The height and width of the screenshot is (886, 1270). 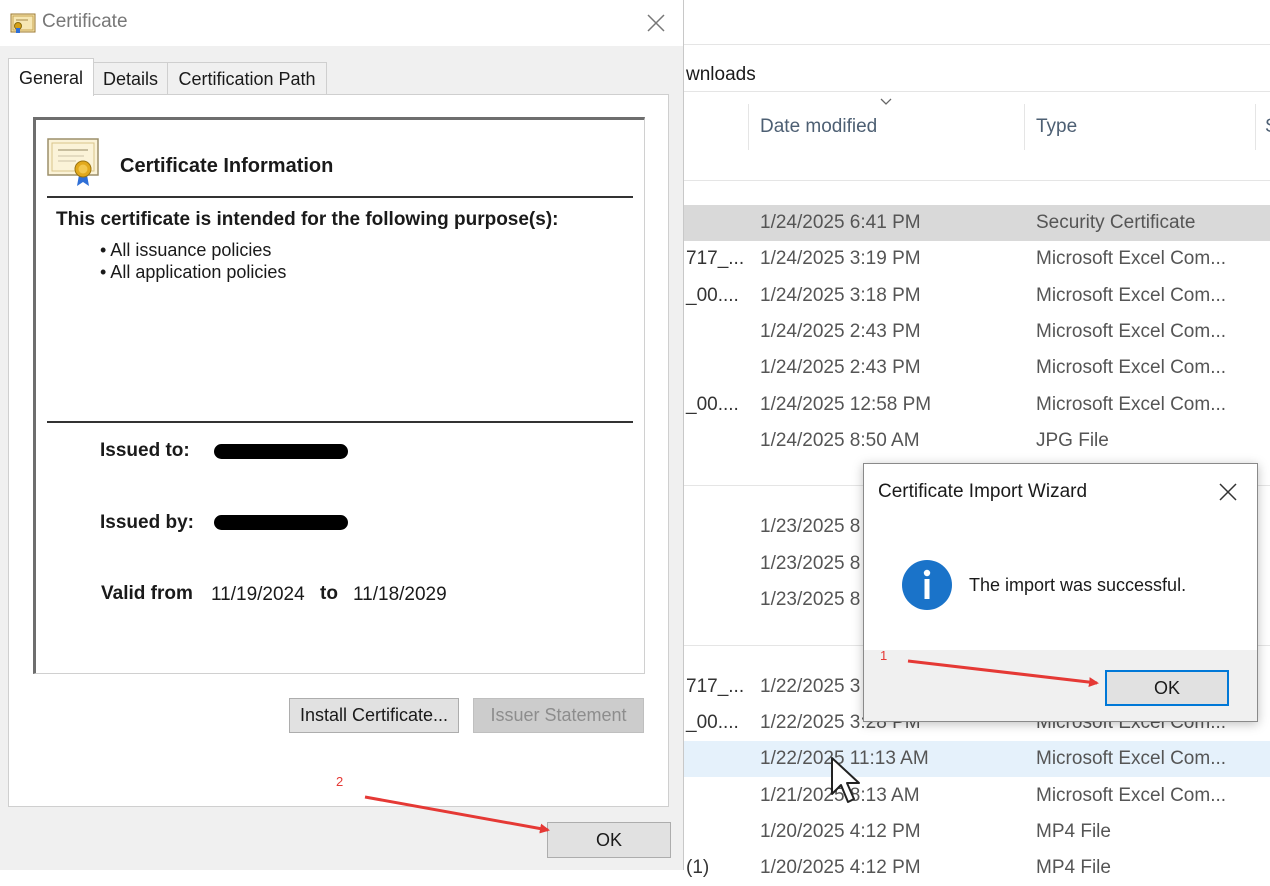 What do you see at coordinates (400, 594) in the screenshot?
I see `valid-to-date: 11/18/2029` at bounding box center [400, 594].